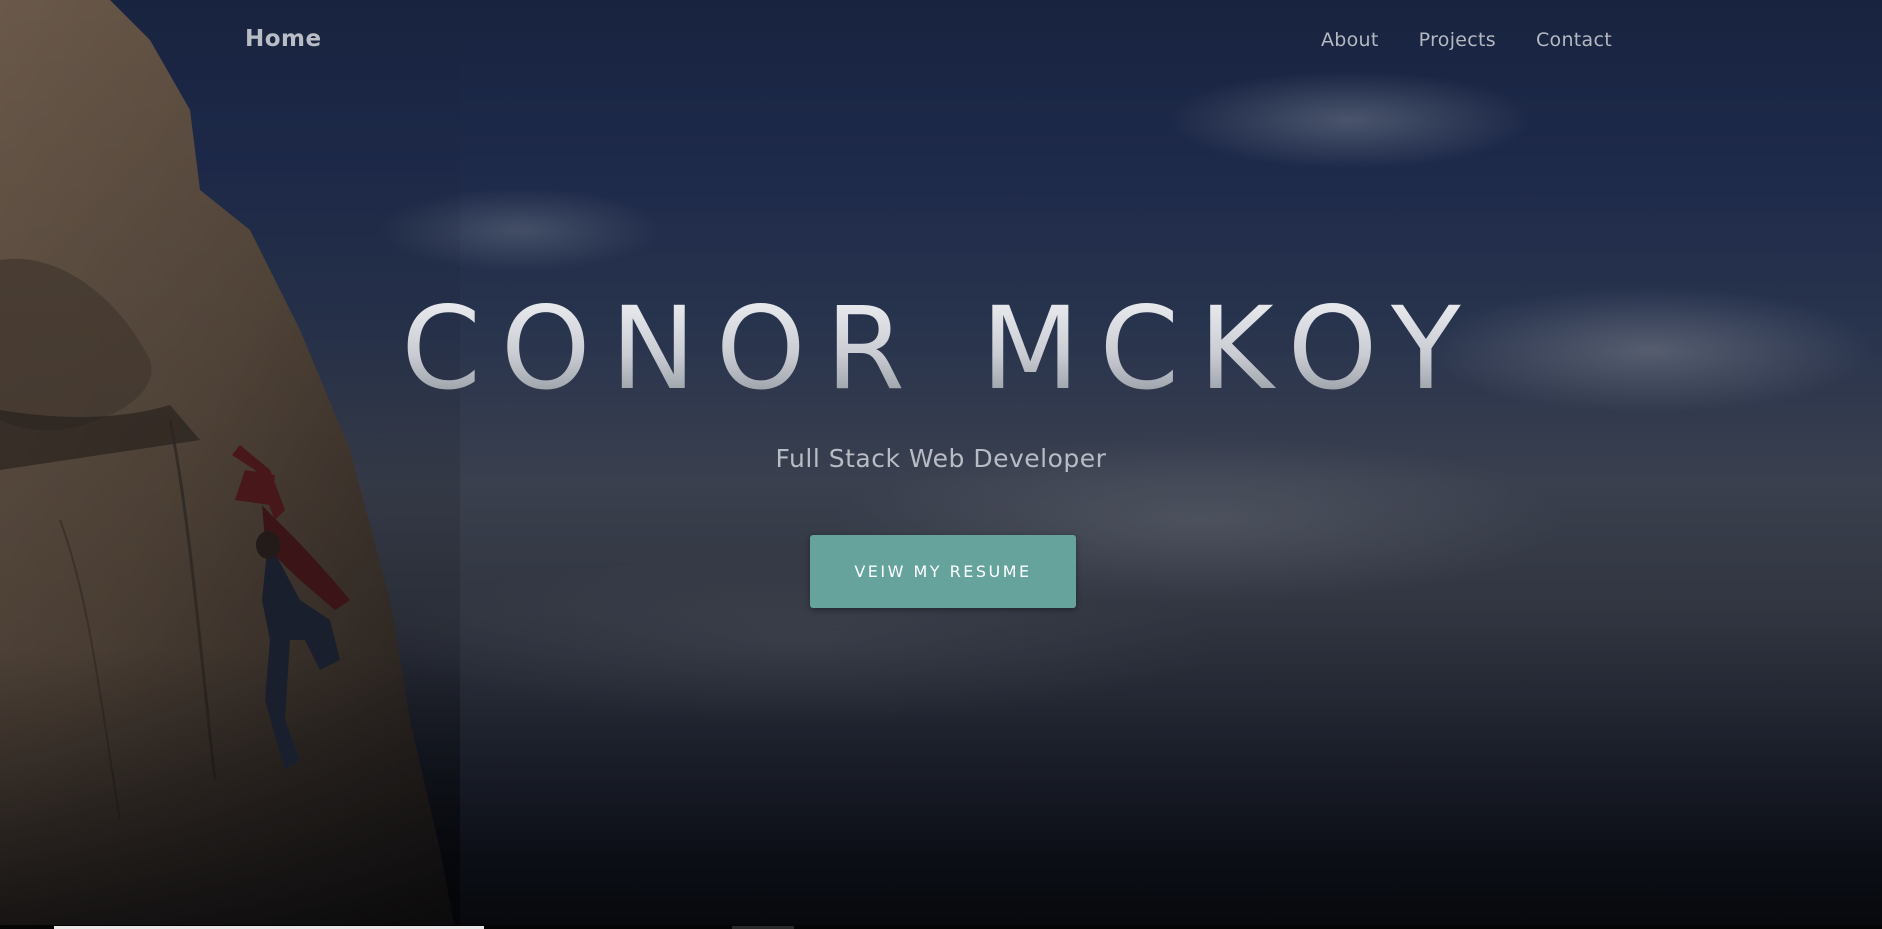 The width and height of the screenshot is (1882, 929). I want to click on view-resume-button: VEIW MY RESUME, so click(943, 571).